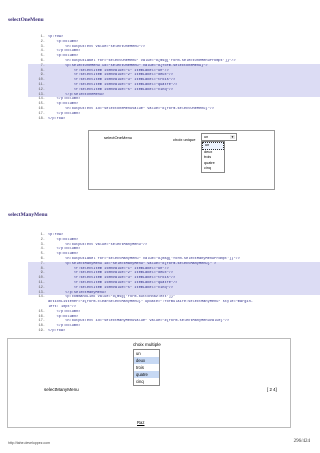  What do you see at coordinates (41, 330) in the screenshot?
I see `line-number: 19.` at bounding box center [41, 330].